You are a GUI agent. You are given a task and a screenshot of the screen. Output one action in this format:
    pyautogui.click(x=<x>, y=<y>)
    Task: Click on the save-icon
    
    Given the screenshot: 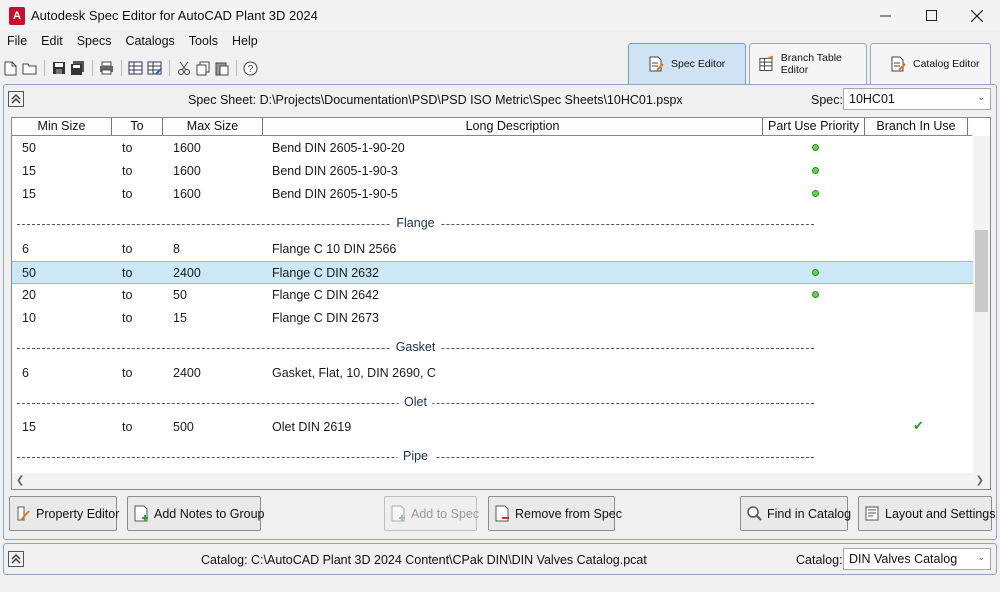 What is the action you would take?
    pyautogui.click(x=58, y=68)
    